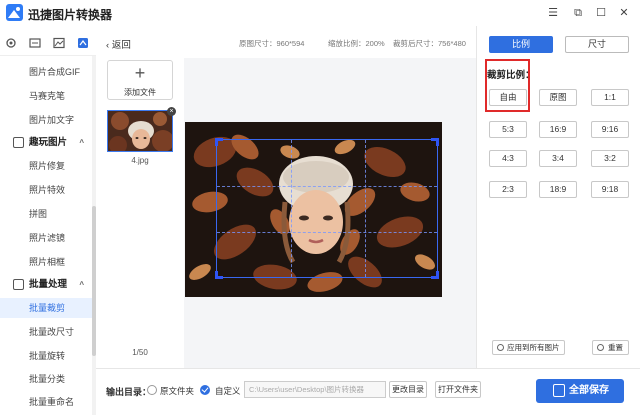 Image resolution: width=640 pixels, height=415 pixels. I want to click on thumbnail-filename: 4.jpg, so click(140, 160).